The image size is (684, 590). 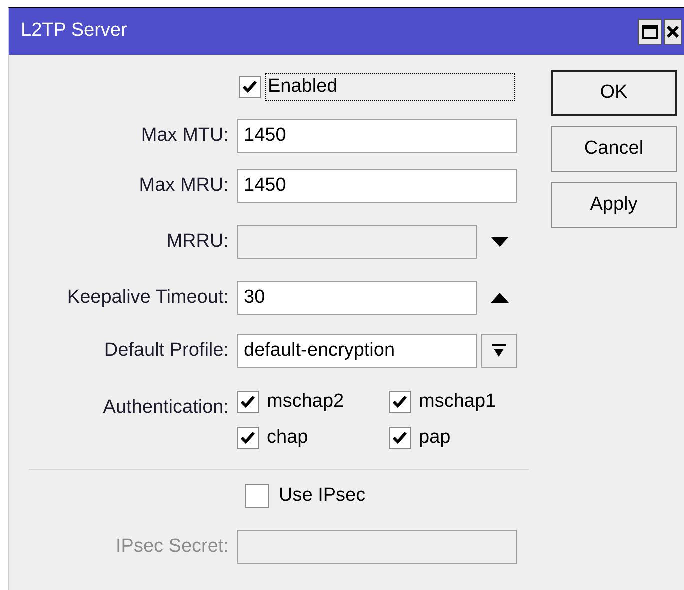 I want to click on field-label: Authentication:, so click(x=166, y=408).